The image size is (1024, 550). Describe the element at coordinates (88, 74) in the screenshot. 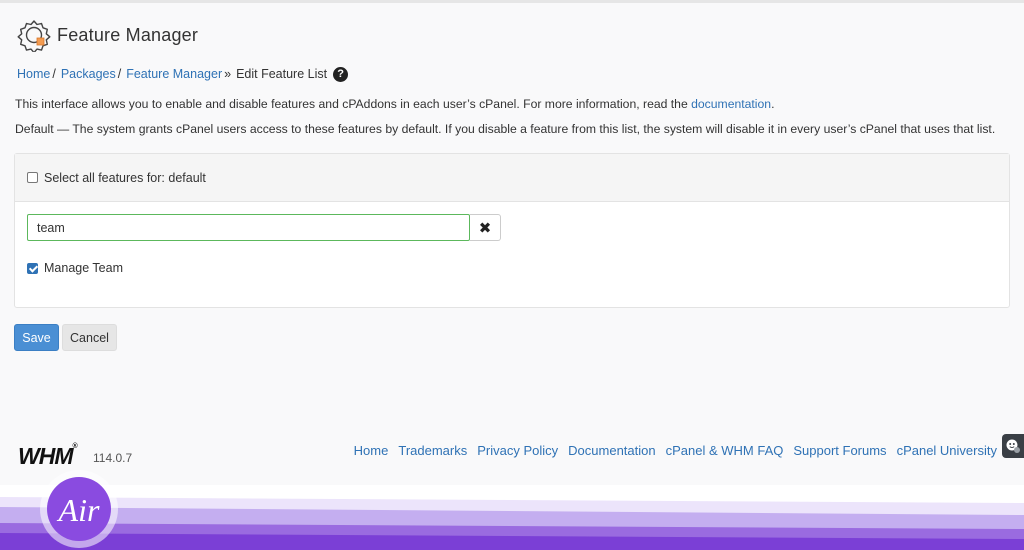

I see `breadcrumb-packages-link: Packages` at that location.